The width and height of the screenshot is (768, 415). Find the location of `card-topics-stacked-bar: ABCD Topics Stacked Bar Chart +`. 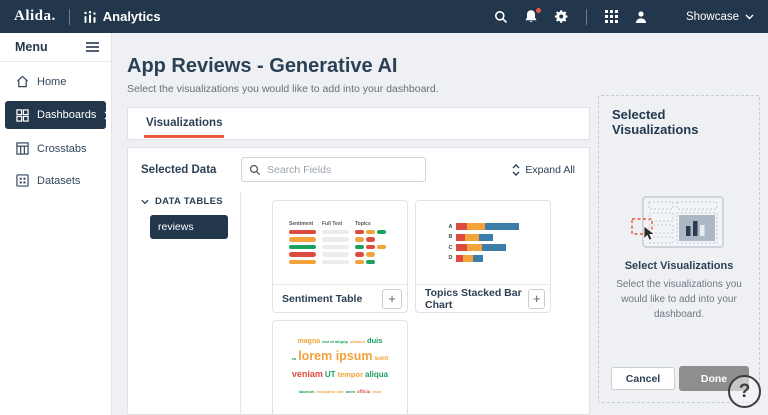

card-topics-stacked-bar: ABCD Topics Stacked Bar Chart + is located at coordinates (483, 256).